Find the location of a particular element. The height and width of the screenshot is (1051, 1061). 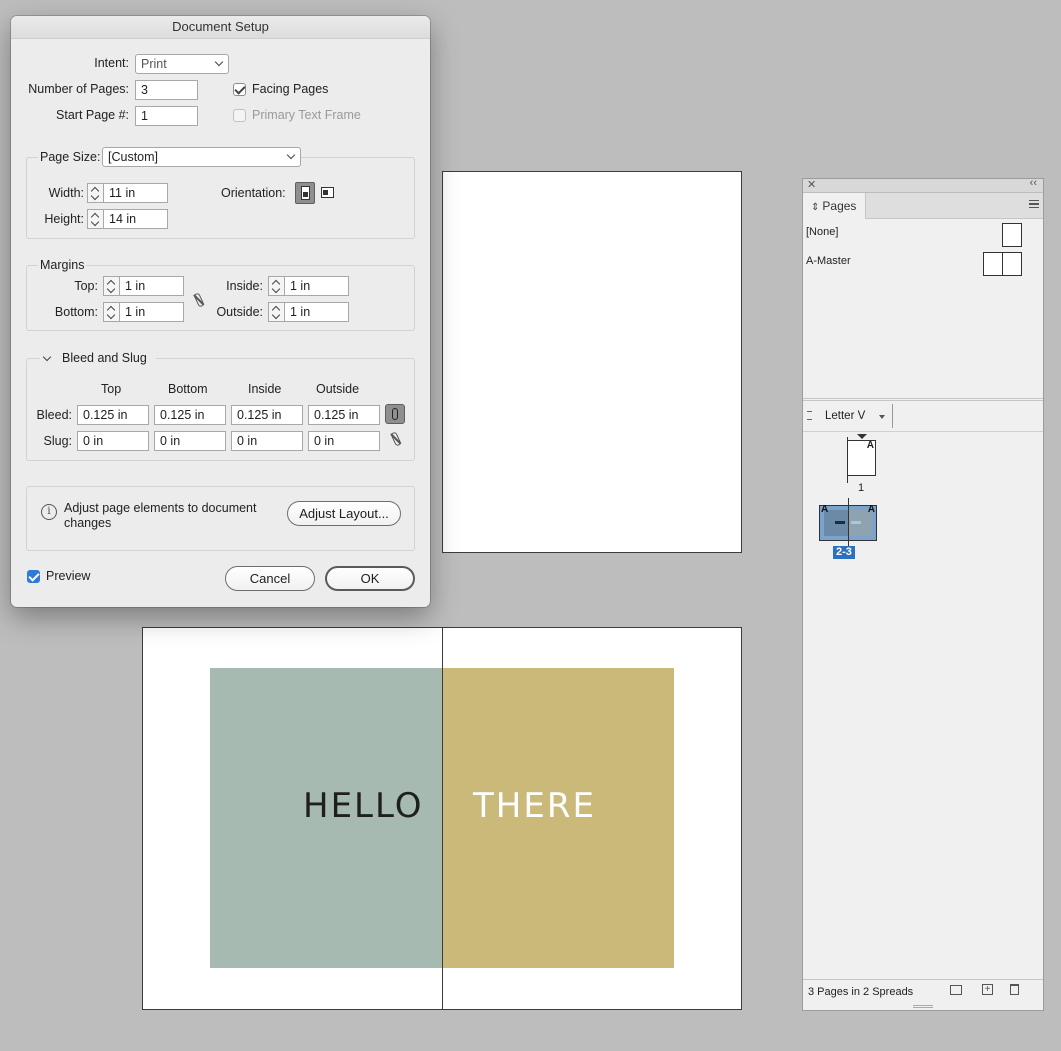

hello-text: HELLO is located at coordinates (363, 806).